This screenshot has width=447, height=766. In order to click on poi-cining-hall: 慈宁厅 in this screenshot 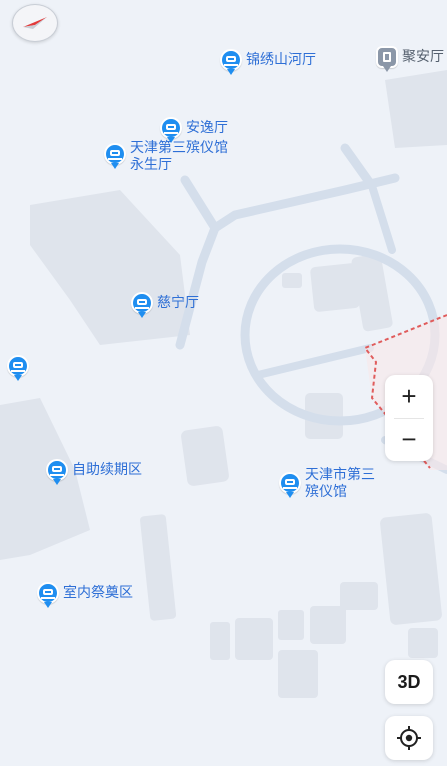, I will do `click(165, 303)`.